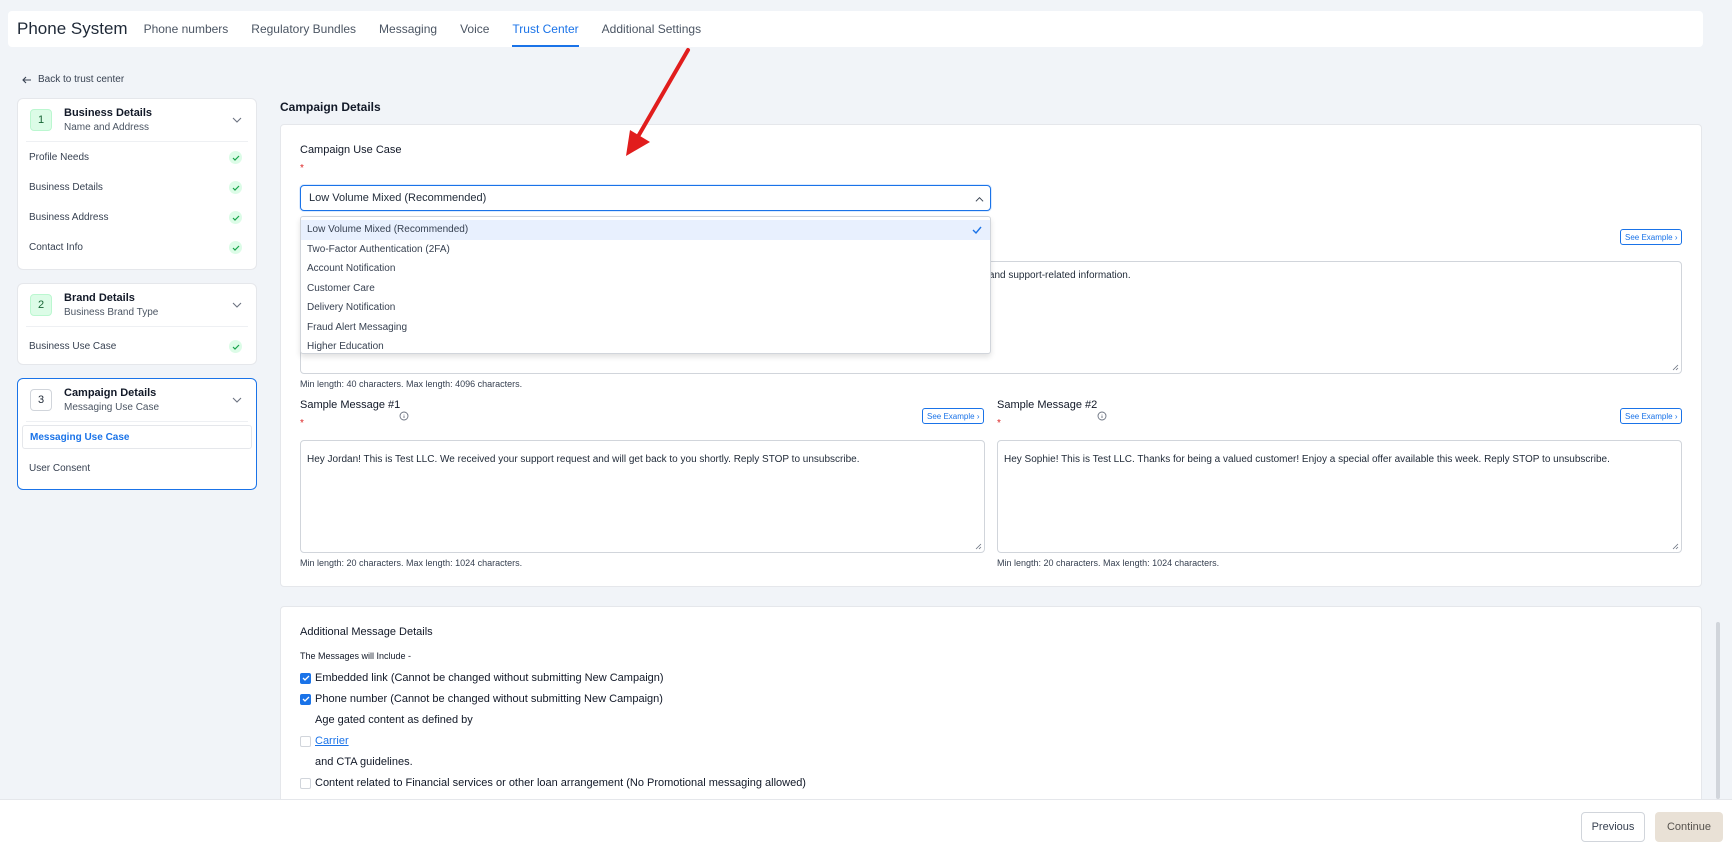  What do you see at coordinates (408, 29) in the screenshot?
I see `tab-messaging: Messaging` at bounding box center [408, 29].